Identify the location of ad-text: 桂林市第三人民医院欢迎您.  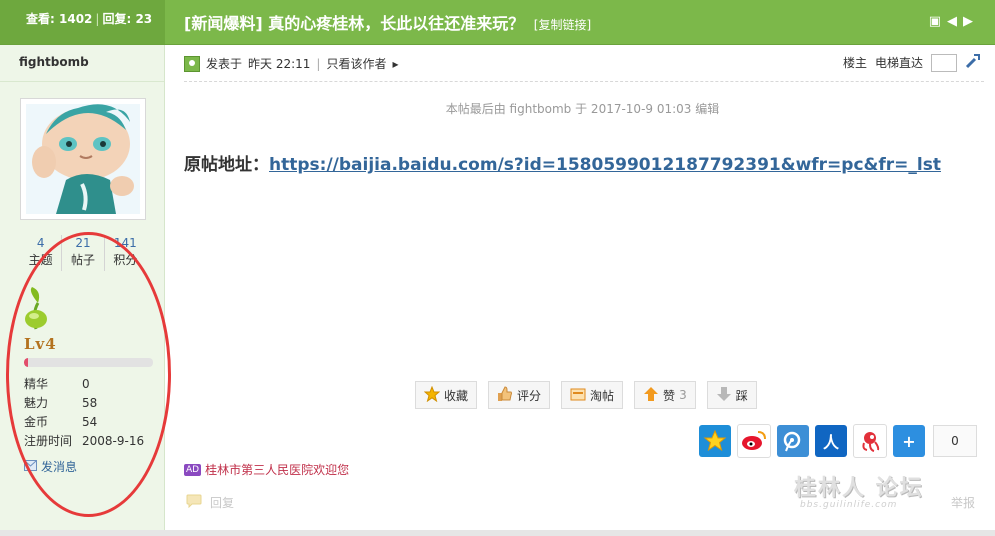
(277, 470).